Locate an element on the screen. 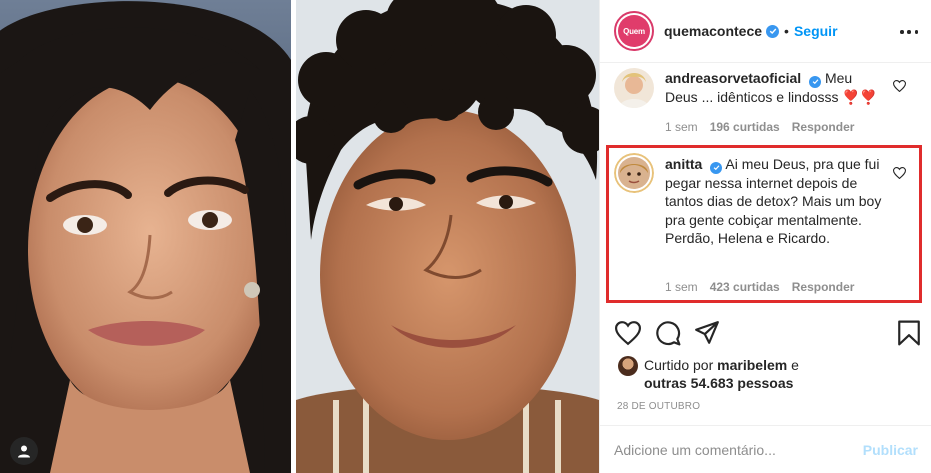  person-icon is located at coordinates (24, 451).